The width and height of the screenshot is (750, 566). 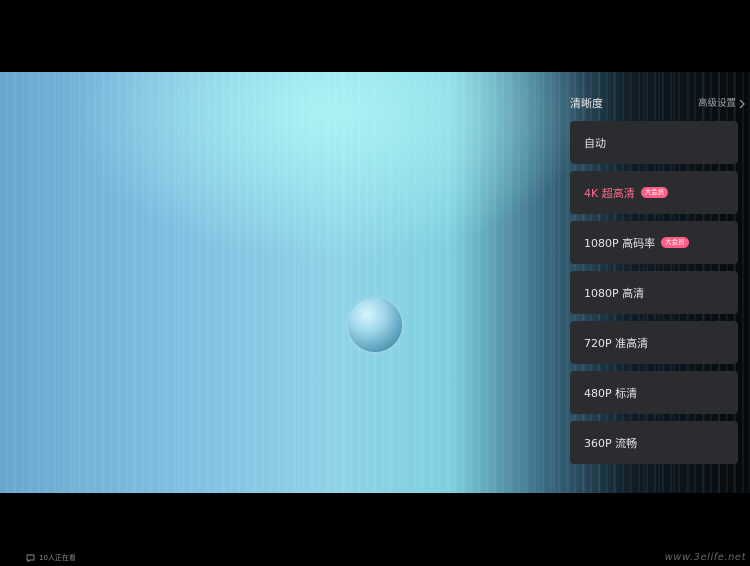 I want to click on option-label: 360P 流畅, so click(x=611, y=443).